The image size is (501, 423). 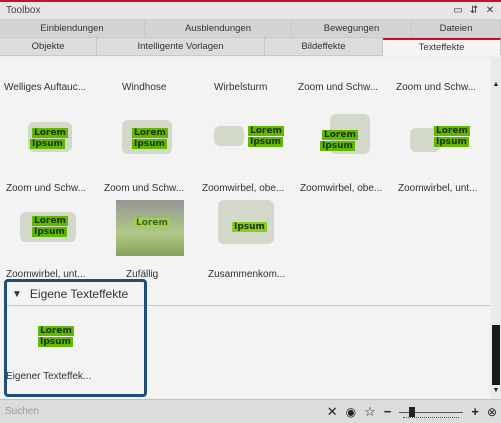 I want to click on highlight-box, so click(x=75, y=338).